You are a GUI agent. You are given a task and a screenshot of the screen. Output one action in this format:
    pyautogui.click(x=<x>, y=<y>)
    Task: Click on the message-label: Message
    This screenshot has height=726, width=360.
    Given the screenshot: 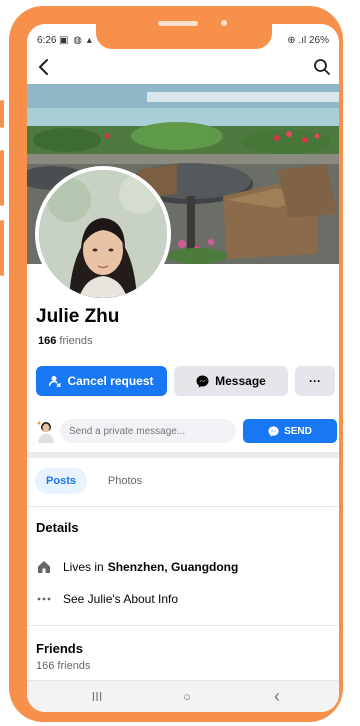 What is the action you would take?
    pyautogui.click(x=240, y=381)
    